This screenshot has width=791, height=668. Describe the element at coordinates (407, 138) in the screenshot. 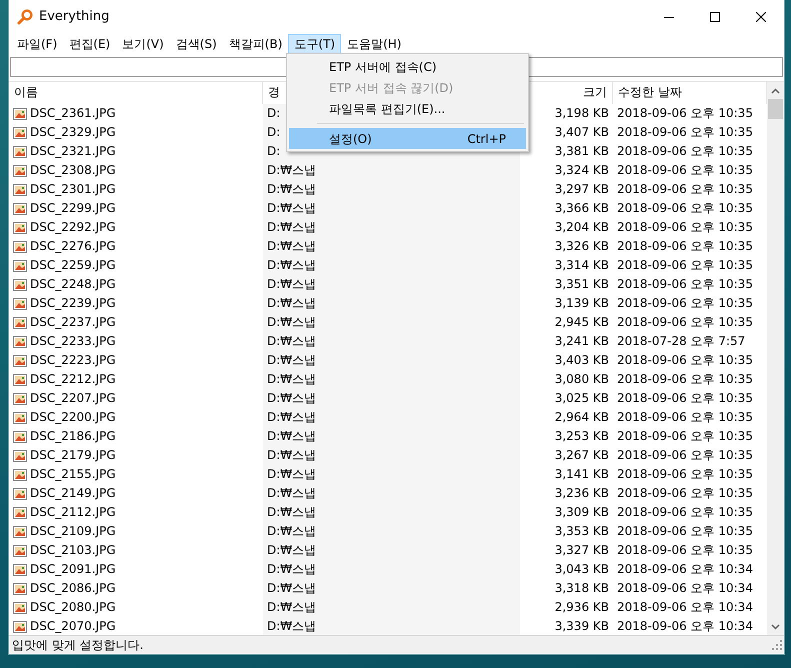

I see `menu-option: 설정(O) Ctrl+P` at that location.